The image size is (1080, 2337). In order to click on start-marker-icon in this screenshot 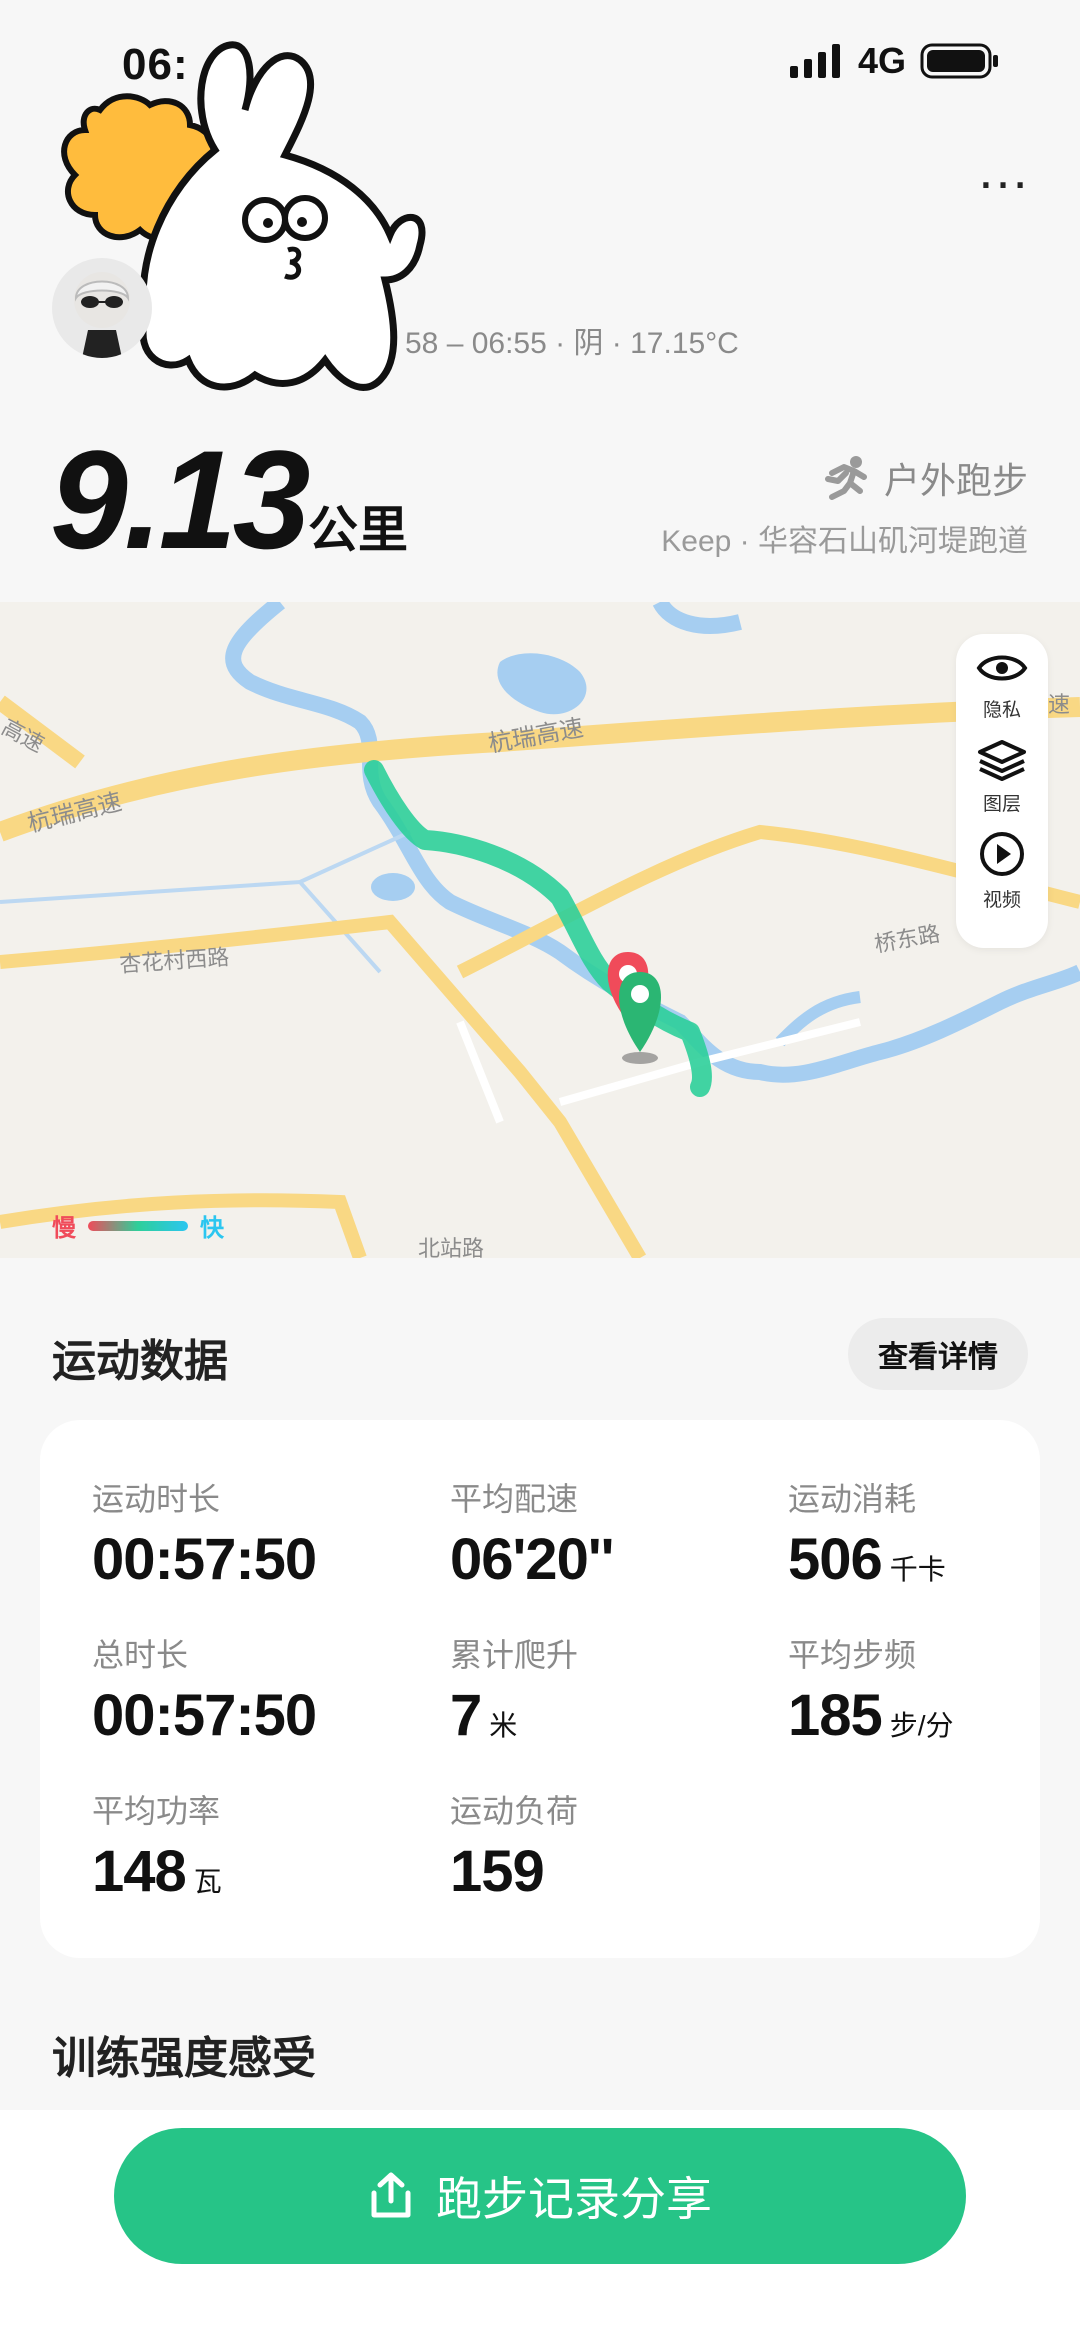, I will do `click(640, 1018)`.